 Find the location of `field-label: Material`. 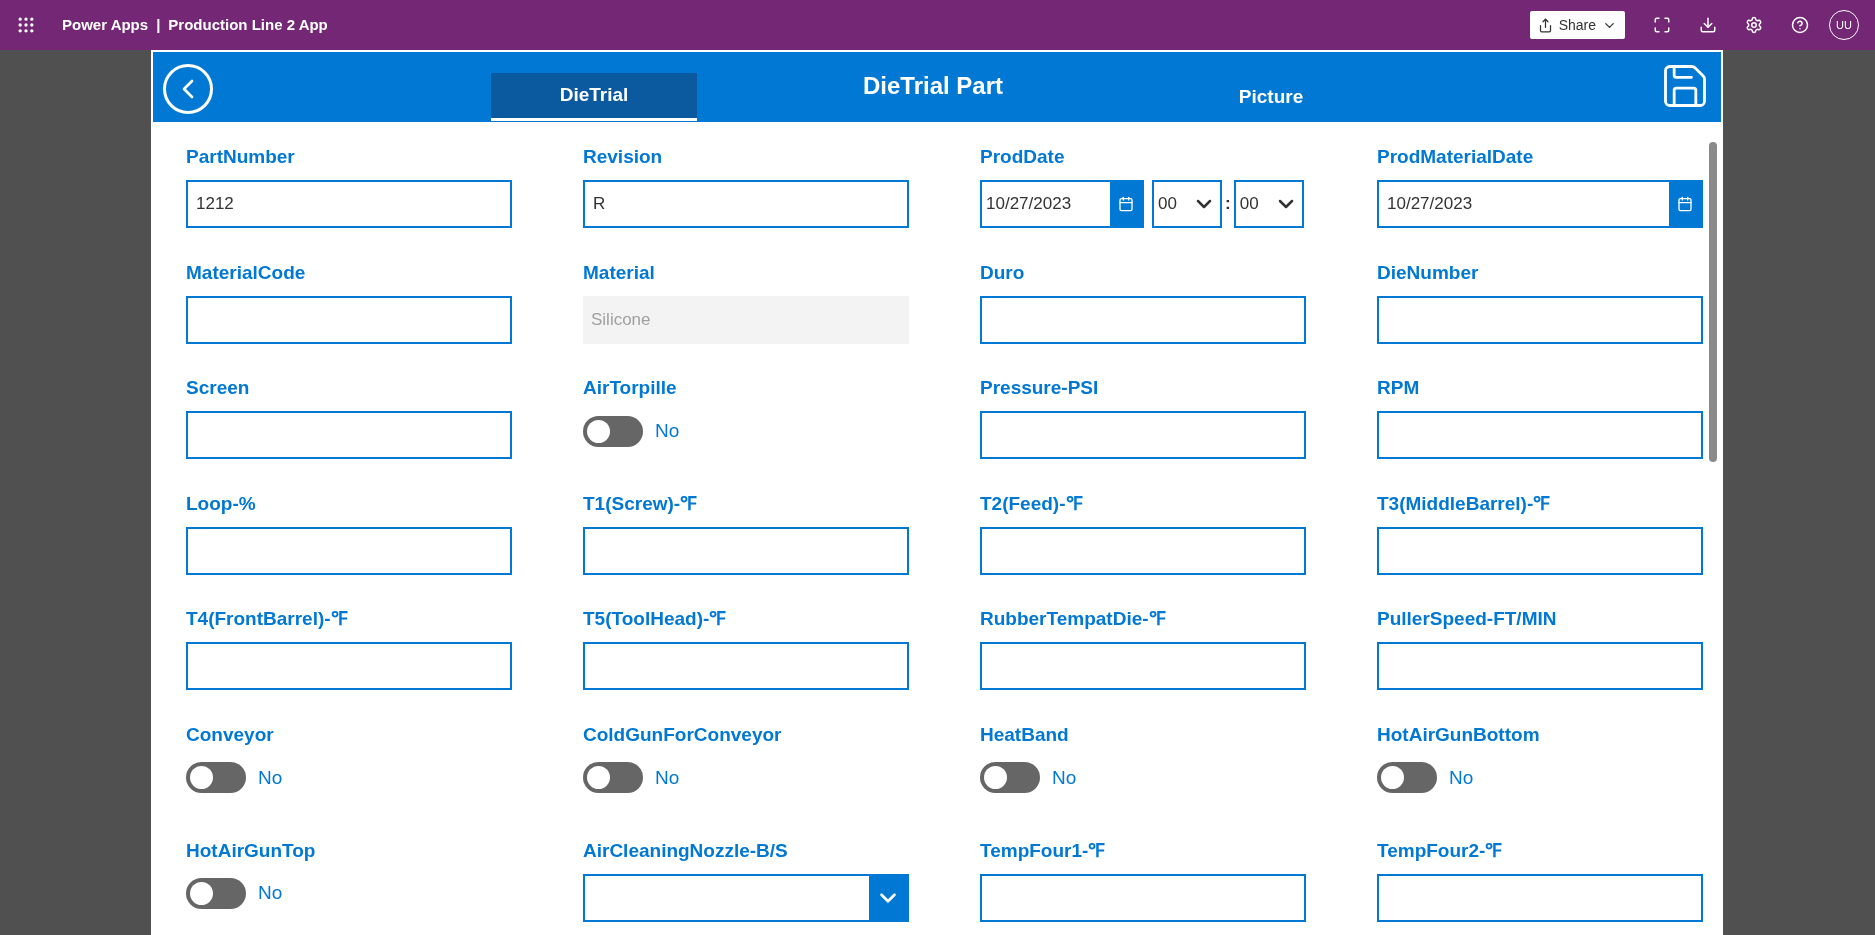

field-label: Material is located at coordinates (619, 272).